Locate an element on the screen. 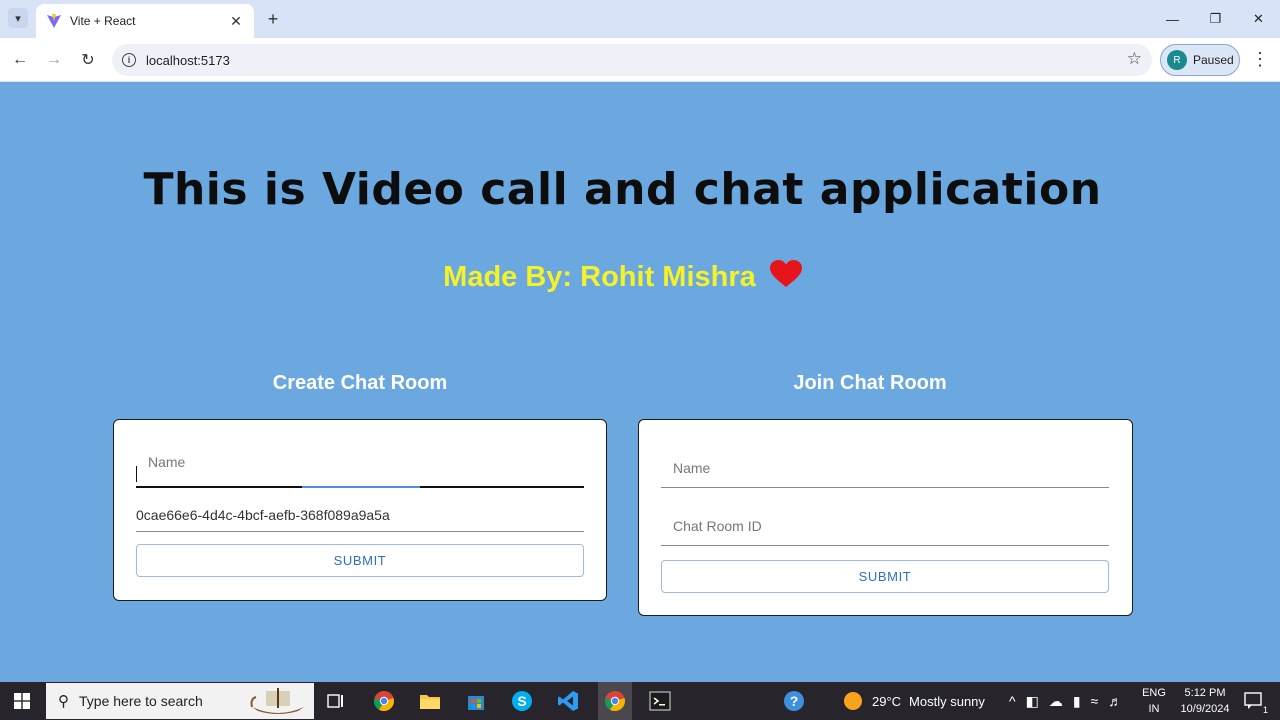 The width and height of the screenshot is (1280, 720). create-submit-button: SUBMIT is located at coordinates (360, 560).